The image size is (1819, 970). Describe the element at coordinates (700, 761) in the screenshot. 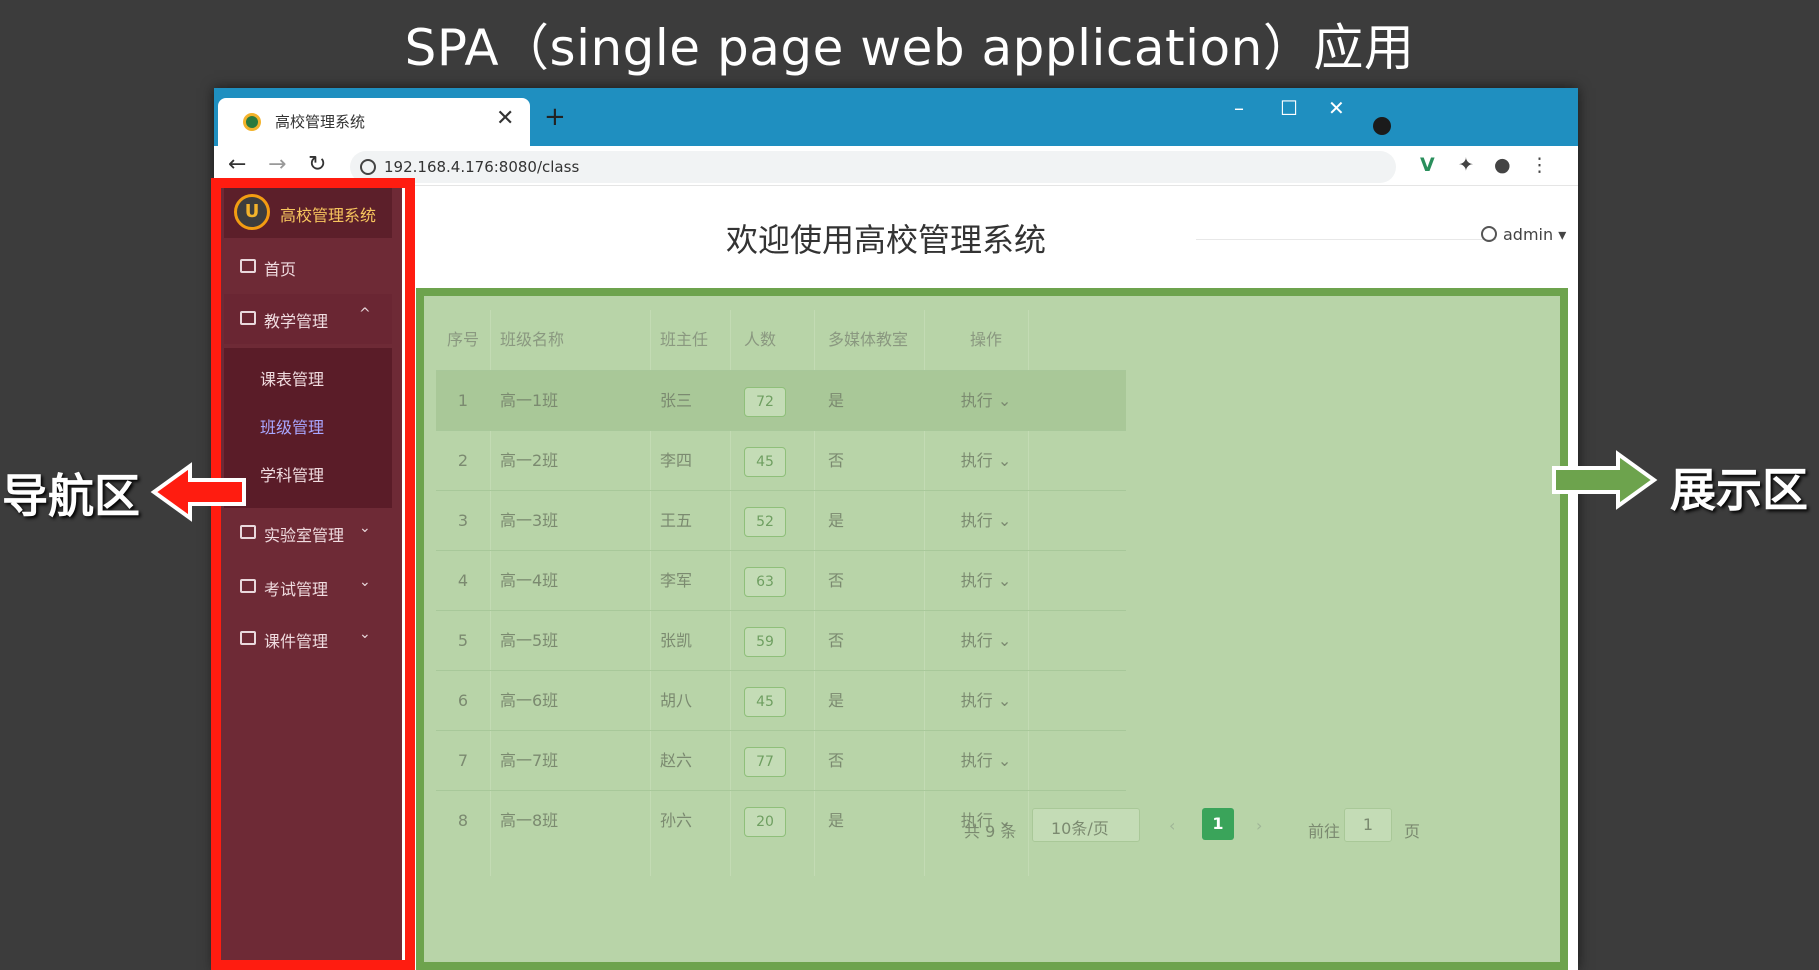

I see `cell-teacher: 赵六` at that location.